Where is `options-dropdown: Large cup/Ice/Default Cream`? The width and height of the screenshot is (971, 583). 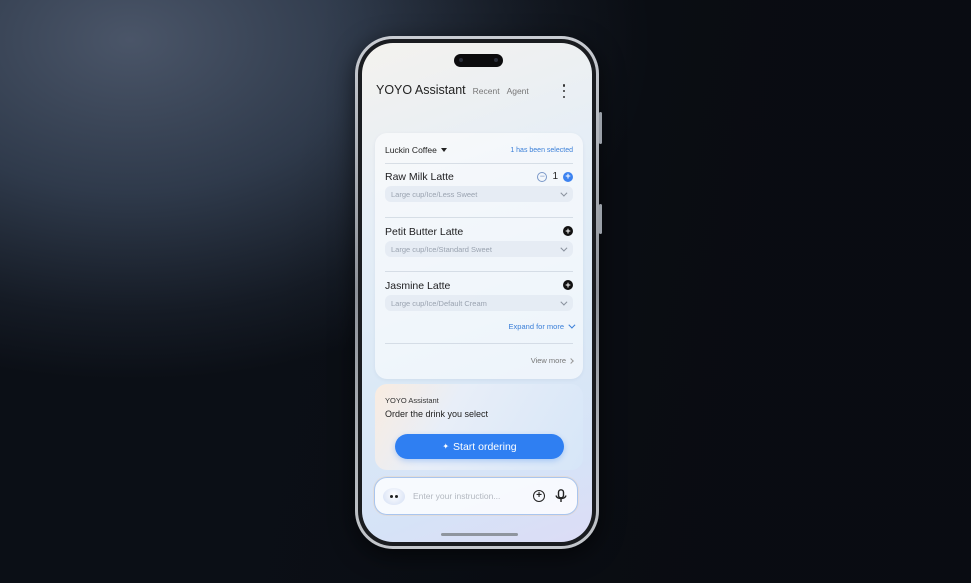 options-dropdown: Large cup/Ice/Default Cream is located at coordinates (479, 303).